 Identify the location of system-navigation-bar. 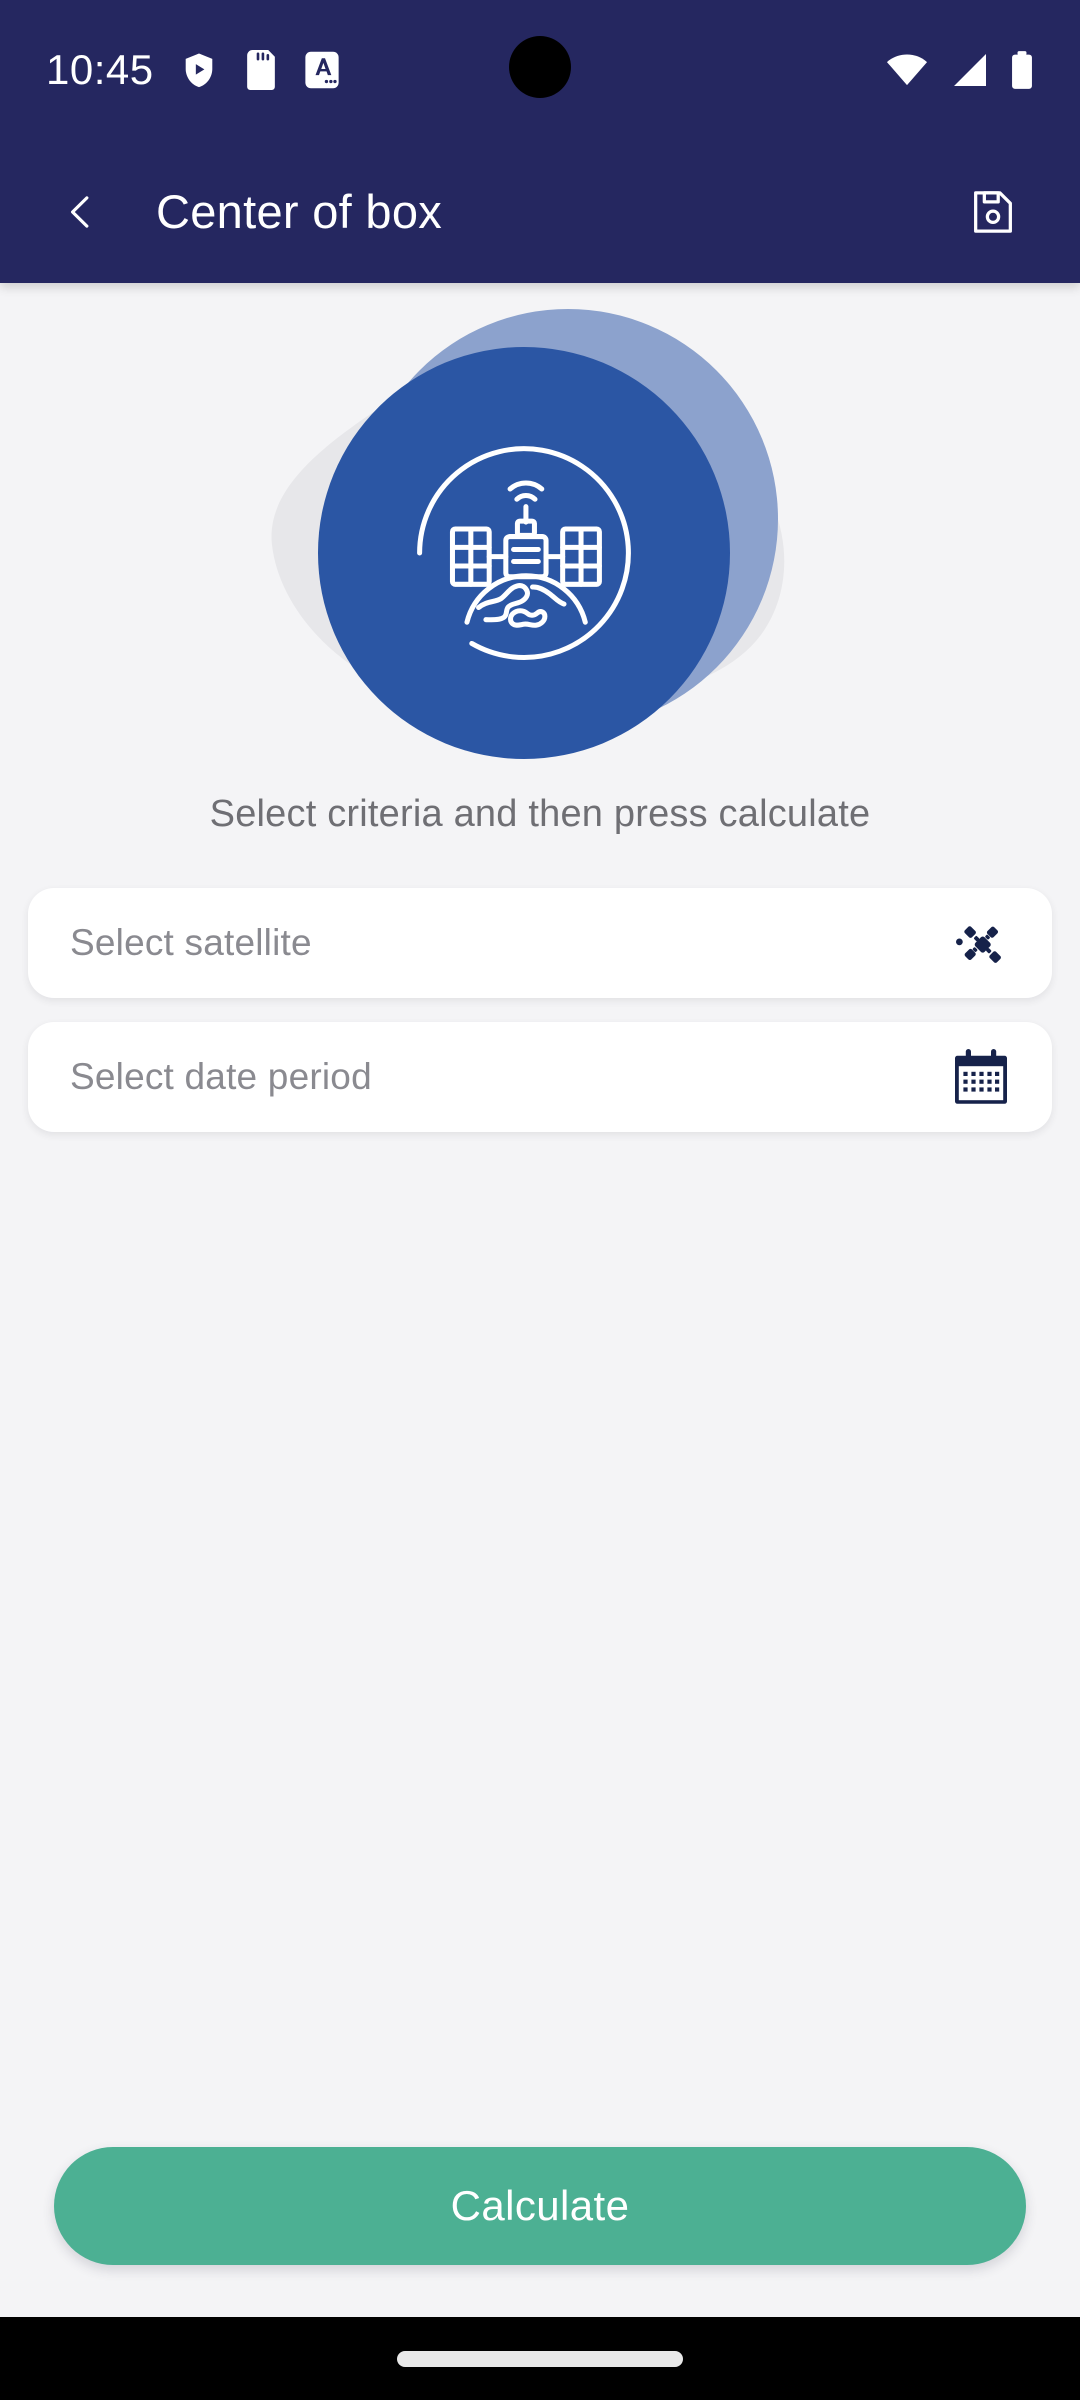
(540, 2358).